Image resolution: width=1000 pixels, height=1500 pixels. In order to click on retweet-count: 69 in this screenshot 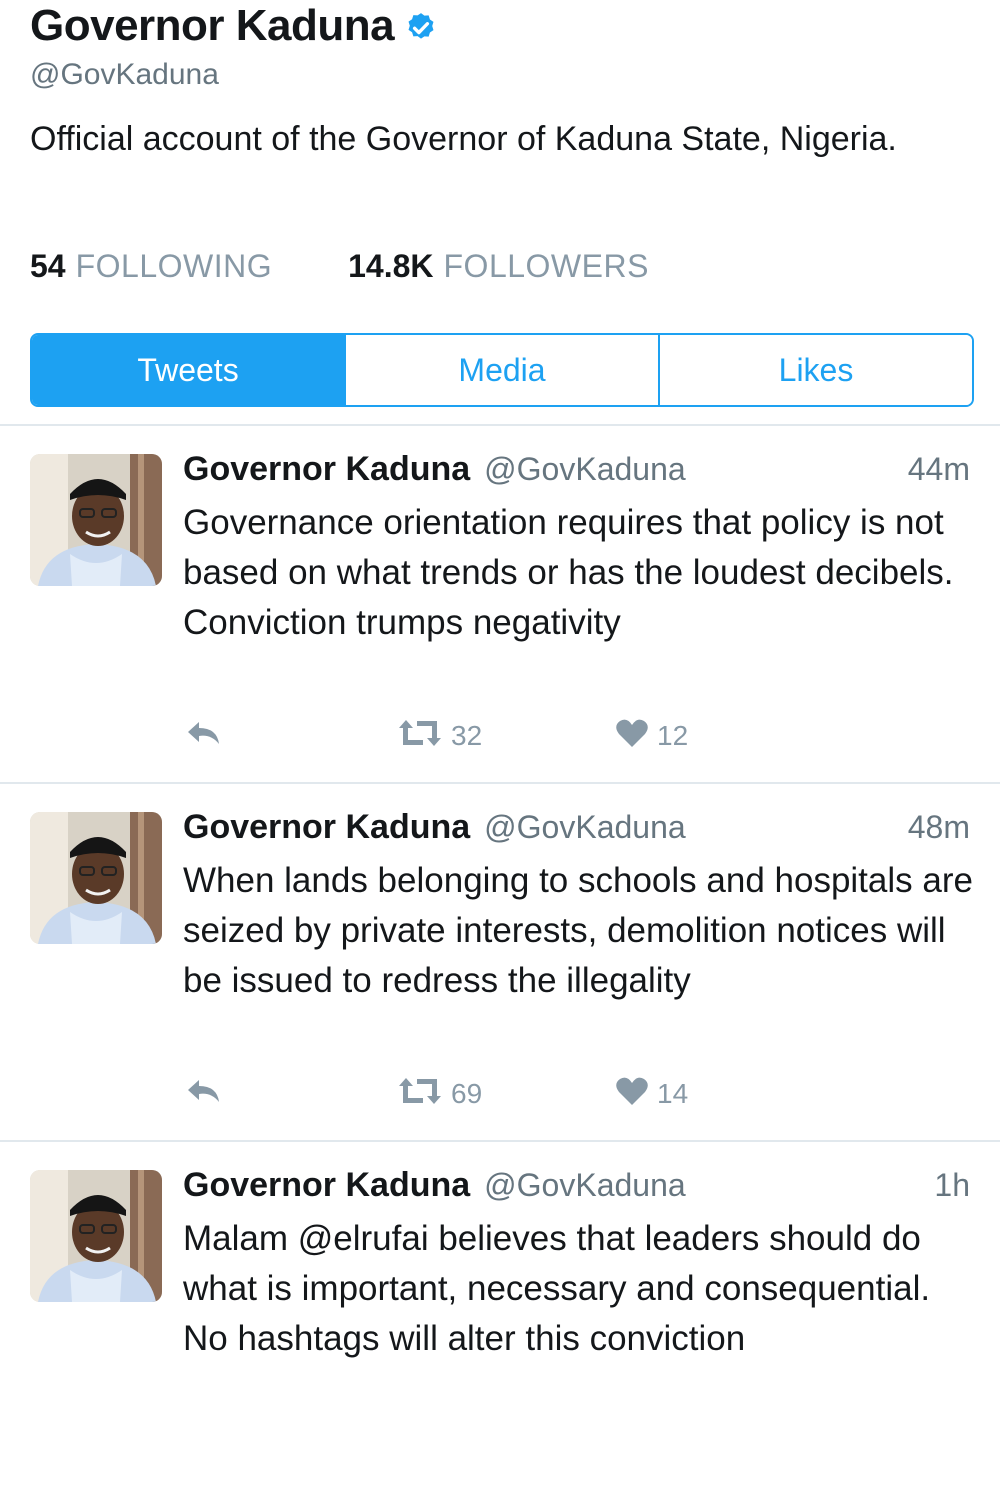, I will do `click(467, 1093)`.